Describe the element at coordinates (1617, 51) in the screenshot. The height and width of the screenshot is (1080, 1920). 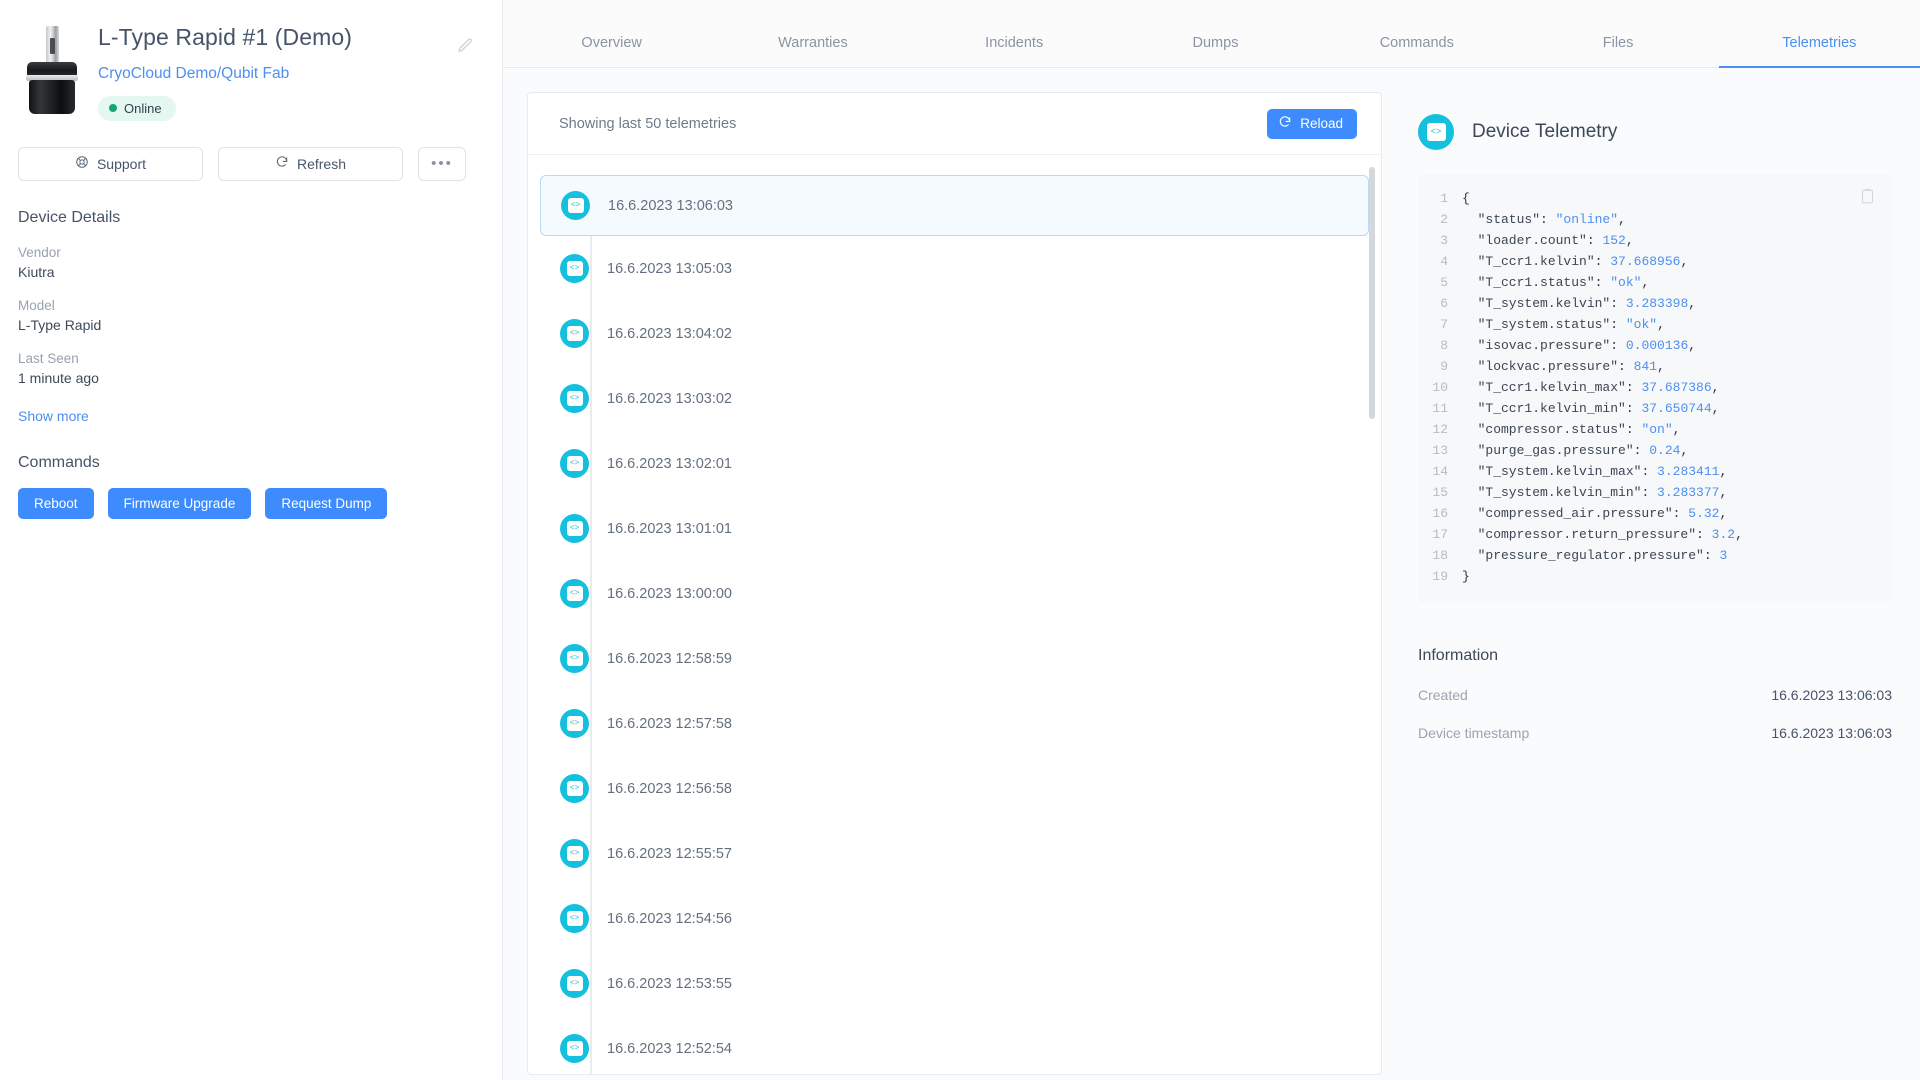
I see `tab-files: Files` at that location.